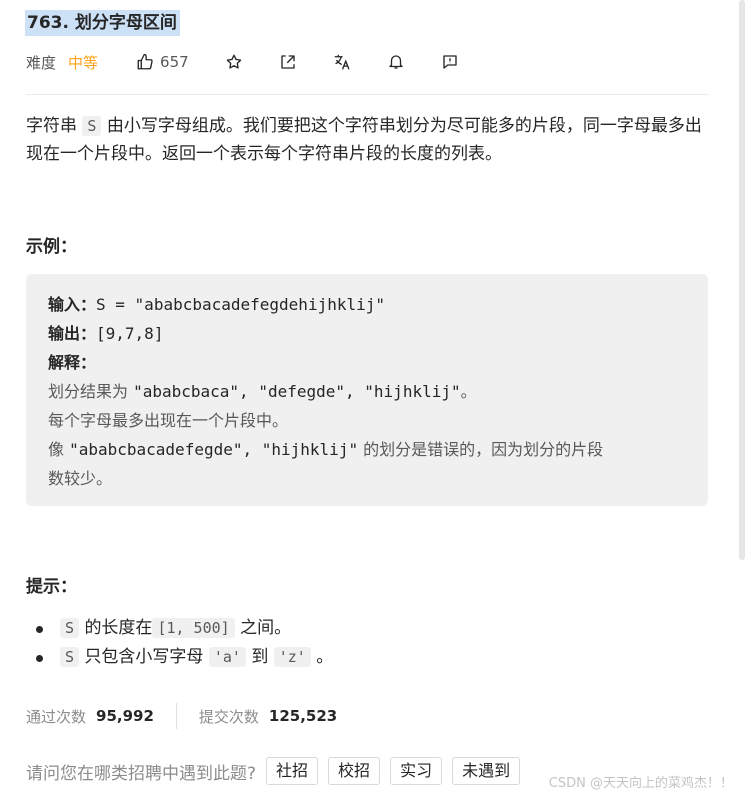 The image size is (745, 799). What do you see at coordinates (354, 771) in the screenshot?
I see `tag-campus-hire: 校招` at bounding box center [354, 771].